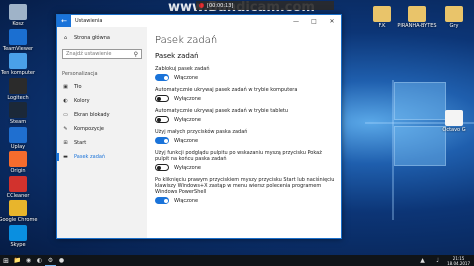  I want to click on desktop-icon-label: Steam, so click(18, 122).